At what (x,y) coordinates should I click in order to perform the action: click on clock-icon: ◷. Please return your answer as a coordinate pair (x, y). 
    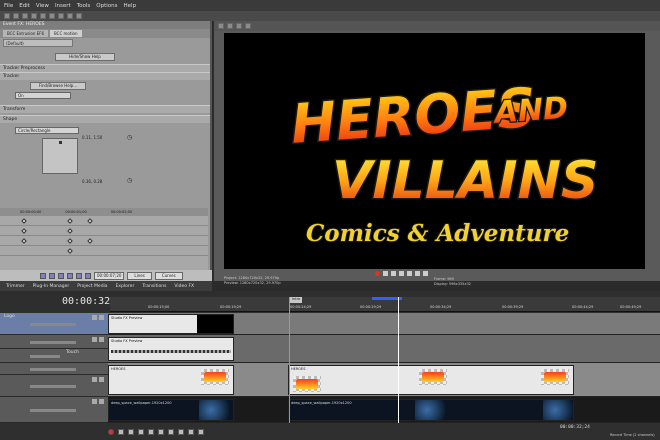
    Looking at the image, I should click on (129, 137).